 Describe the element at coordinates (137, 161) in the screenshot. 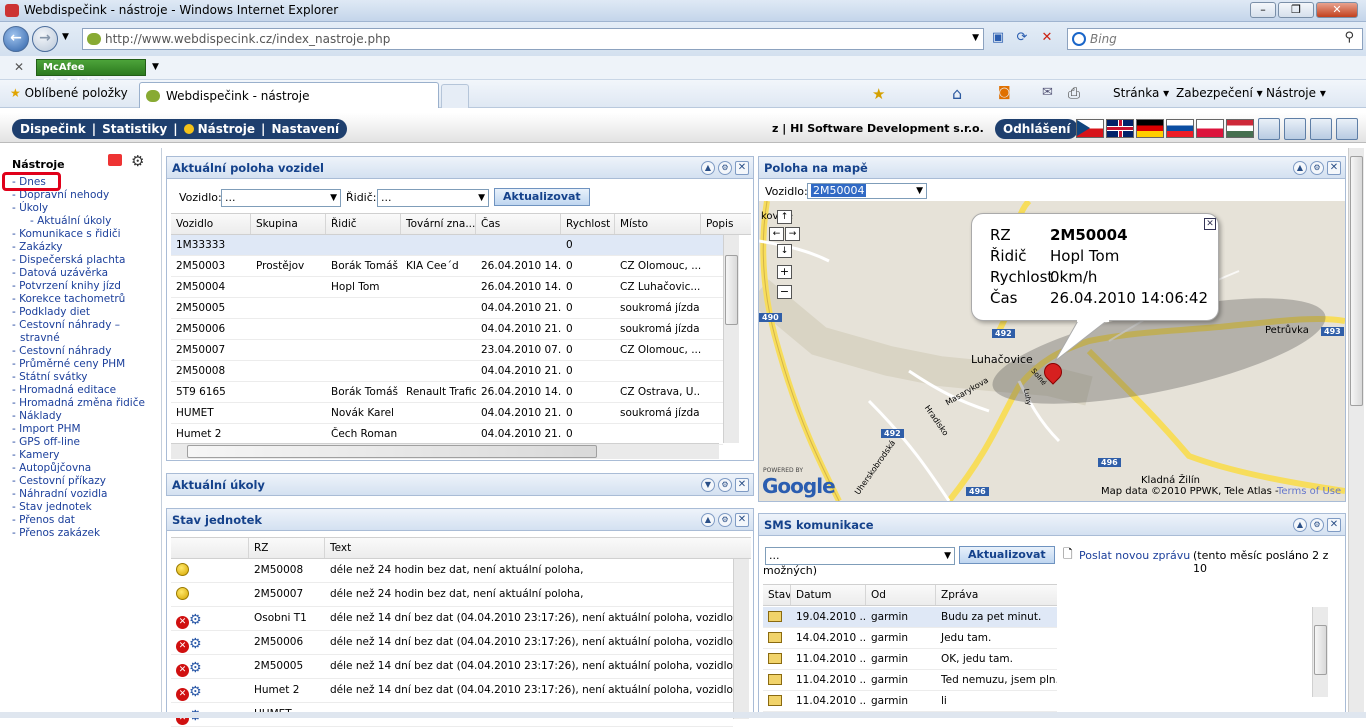

I see `settings-gear-icon: ⚙` at that location.